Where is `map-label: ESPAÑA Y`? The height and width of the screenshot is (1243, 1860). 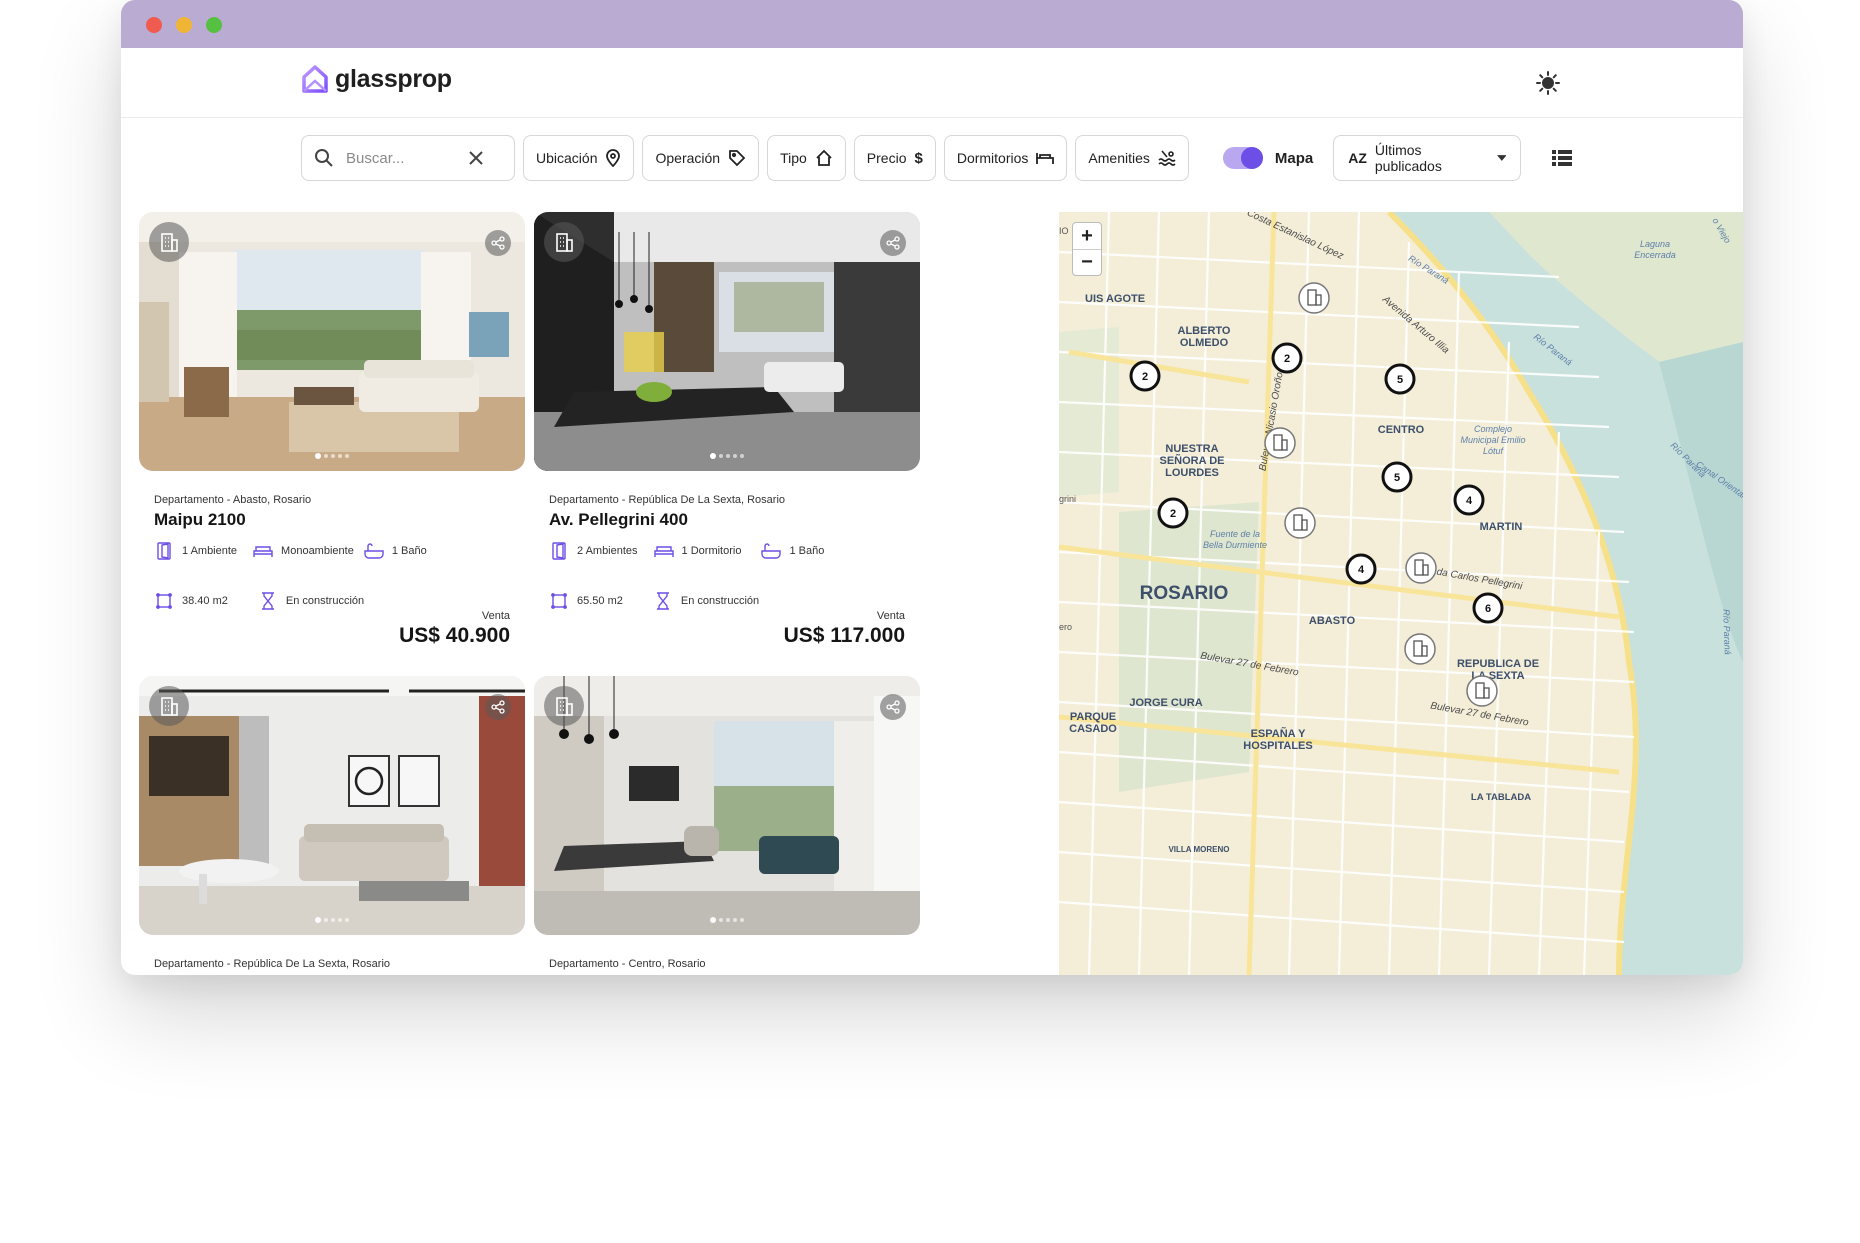
map-label: ESPAÑA Y is located at coordinates (1278, 733).